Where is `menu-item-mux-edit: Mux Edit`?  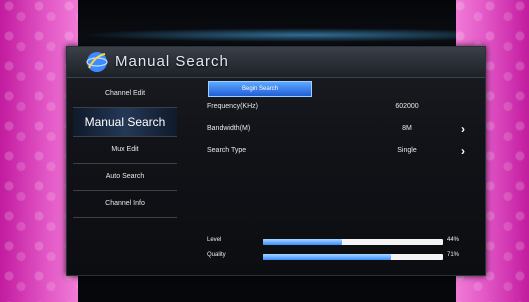 menu-item-mux-edit: Mux Edit is located at coordinates (125, 150).